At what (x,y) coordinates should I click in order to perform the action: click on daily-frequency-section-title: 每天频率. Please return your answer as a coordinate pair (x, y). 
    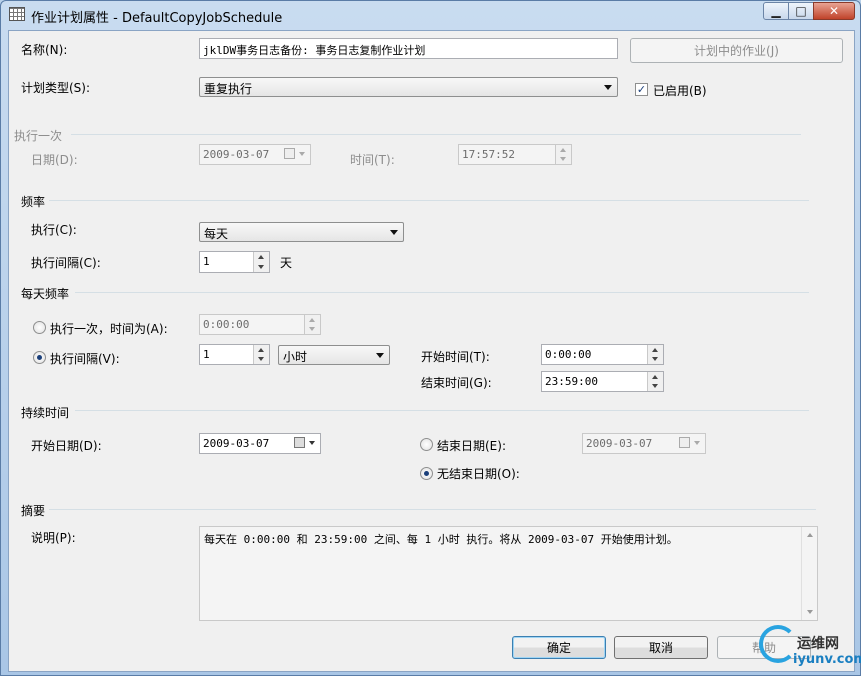
    Looking at the image, I should click on (45, 294).